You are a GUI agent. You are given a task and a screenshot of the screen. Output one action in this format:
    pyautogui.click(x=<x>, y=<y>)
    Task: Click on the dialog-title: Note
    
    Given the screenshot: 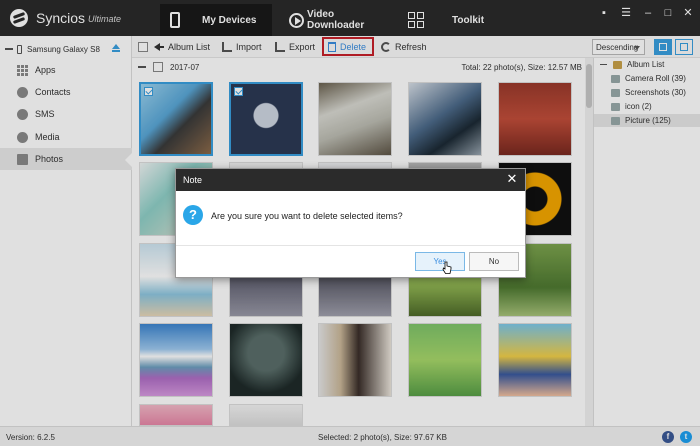 What is the action you would take?
    pyautogui.click(x=193, y=180)
    